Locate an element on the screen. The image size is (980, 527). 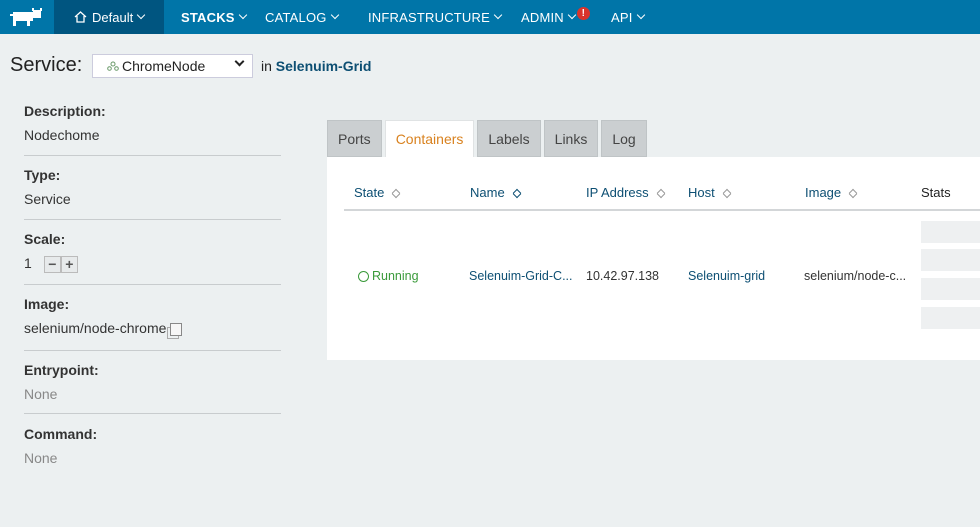
column-header-state: State is located at coordinates (377, 192).